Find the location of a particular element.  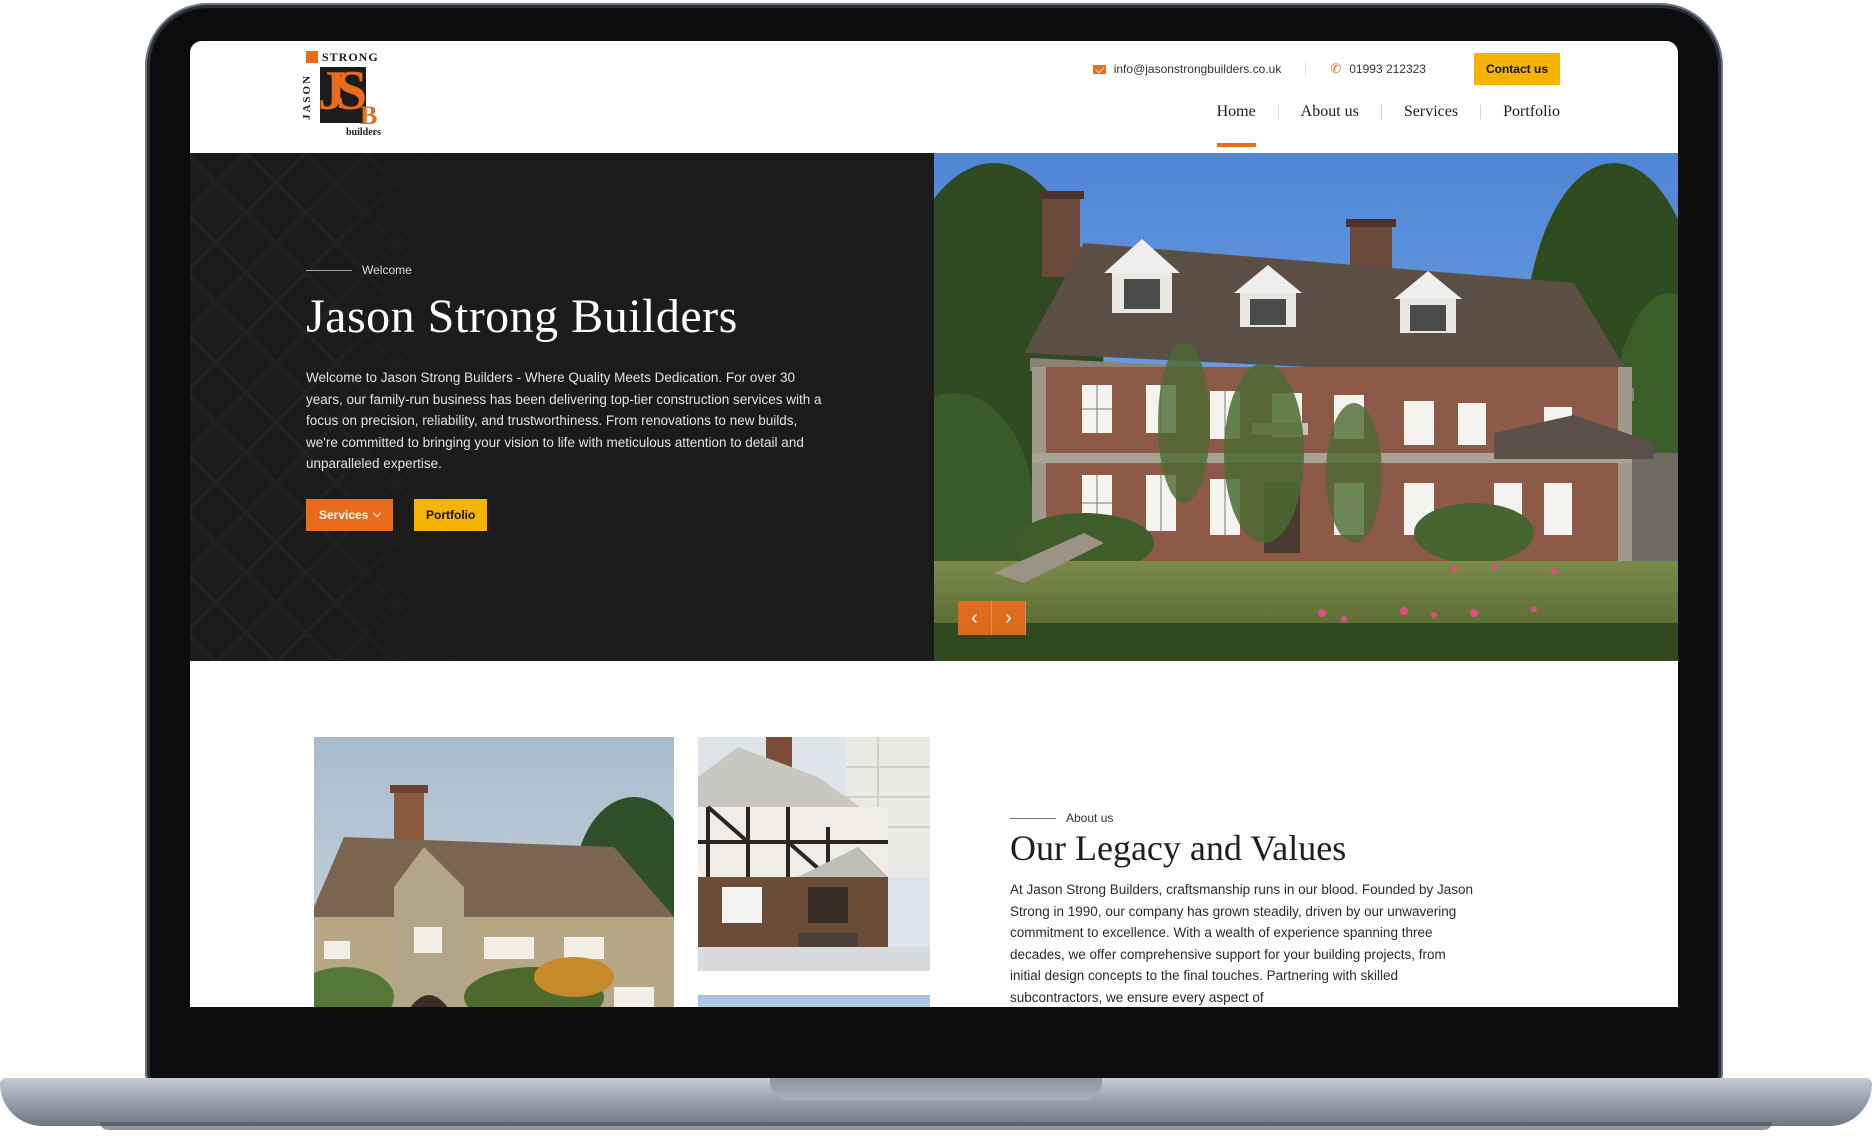

logo-jason-text: JASON is located at coordinates (307, 97).